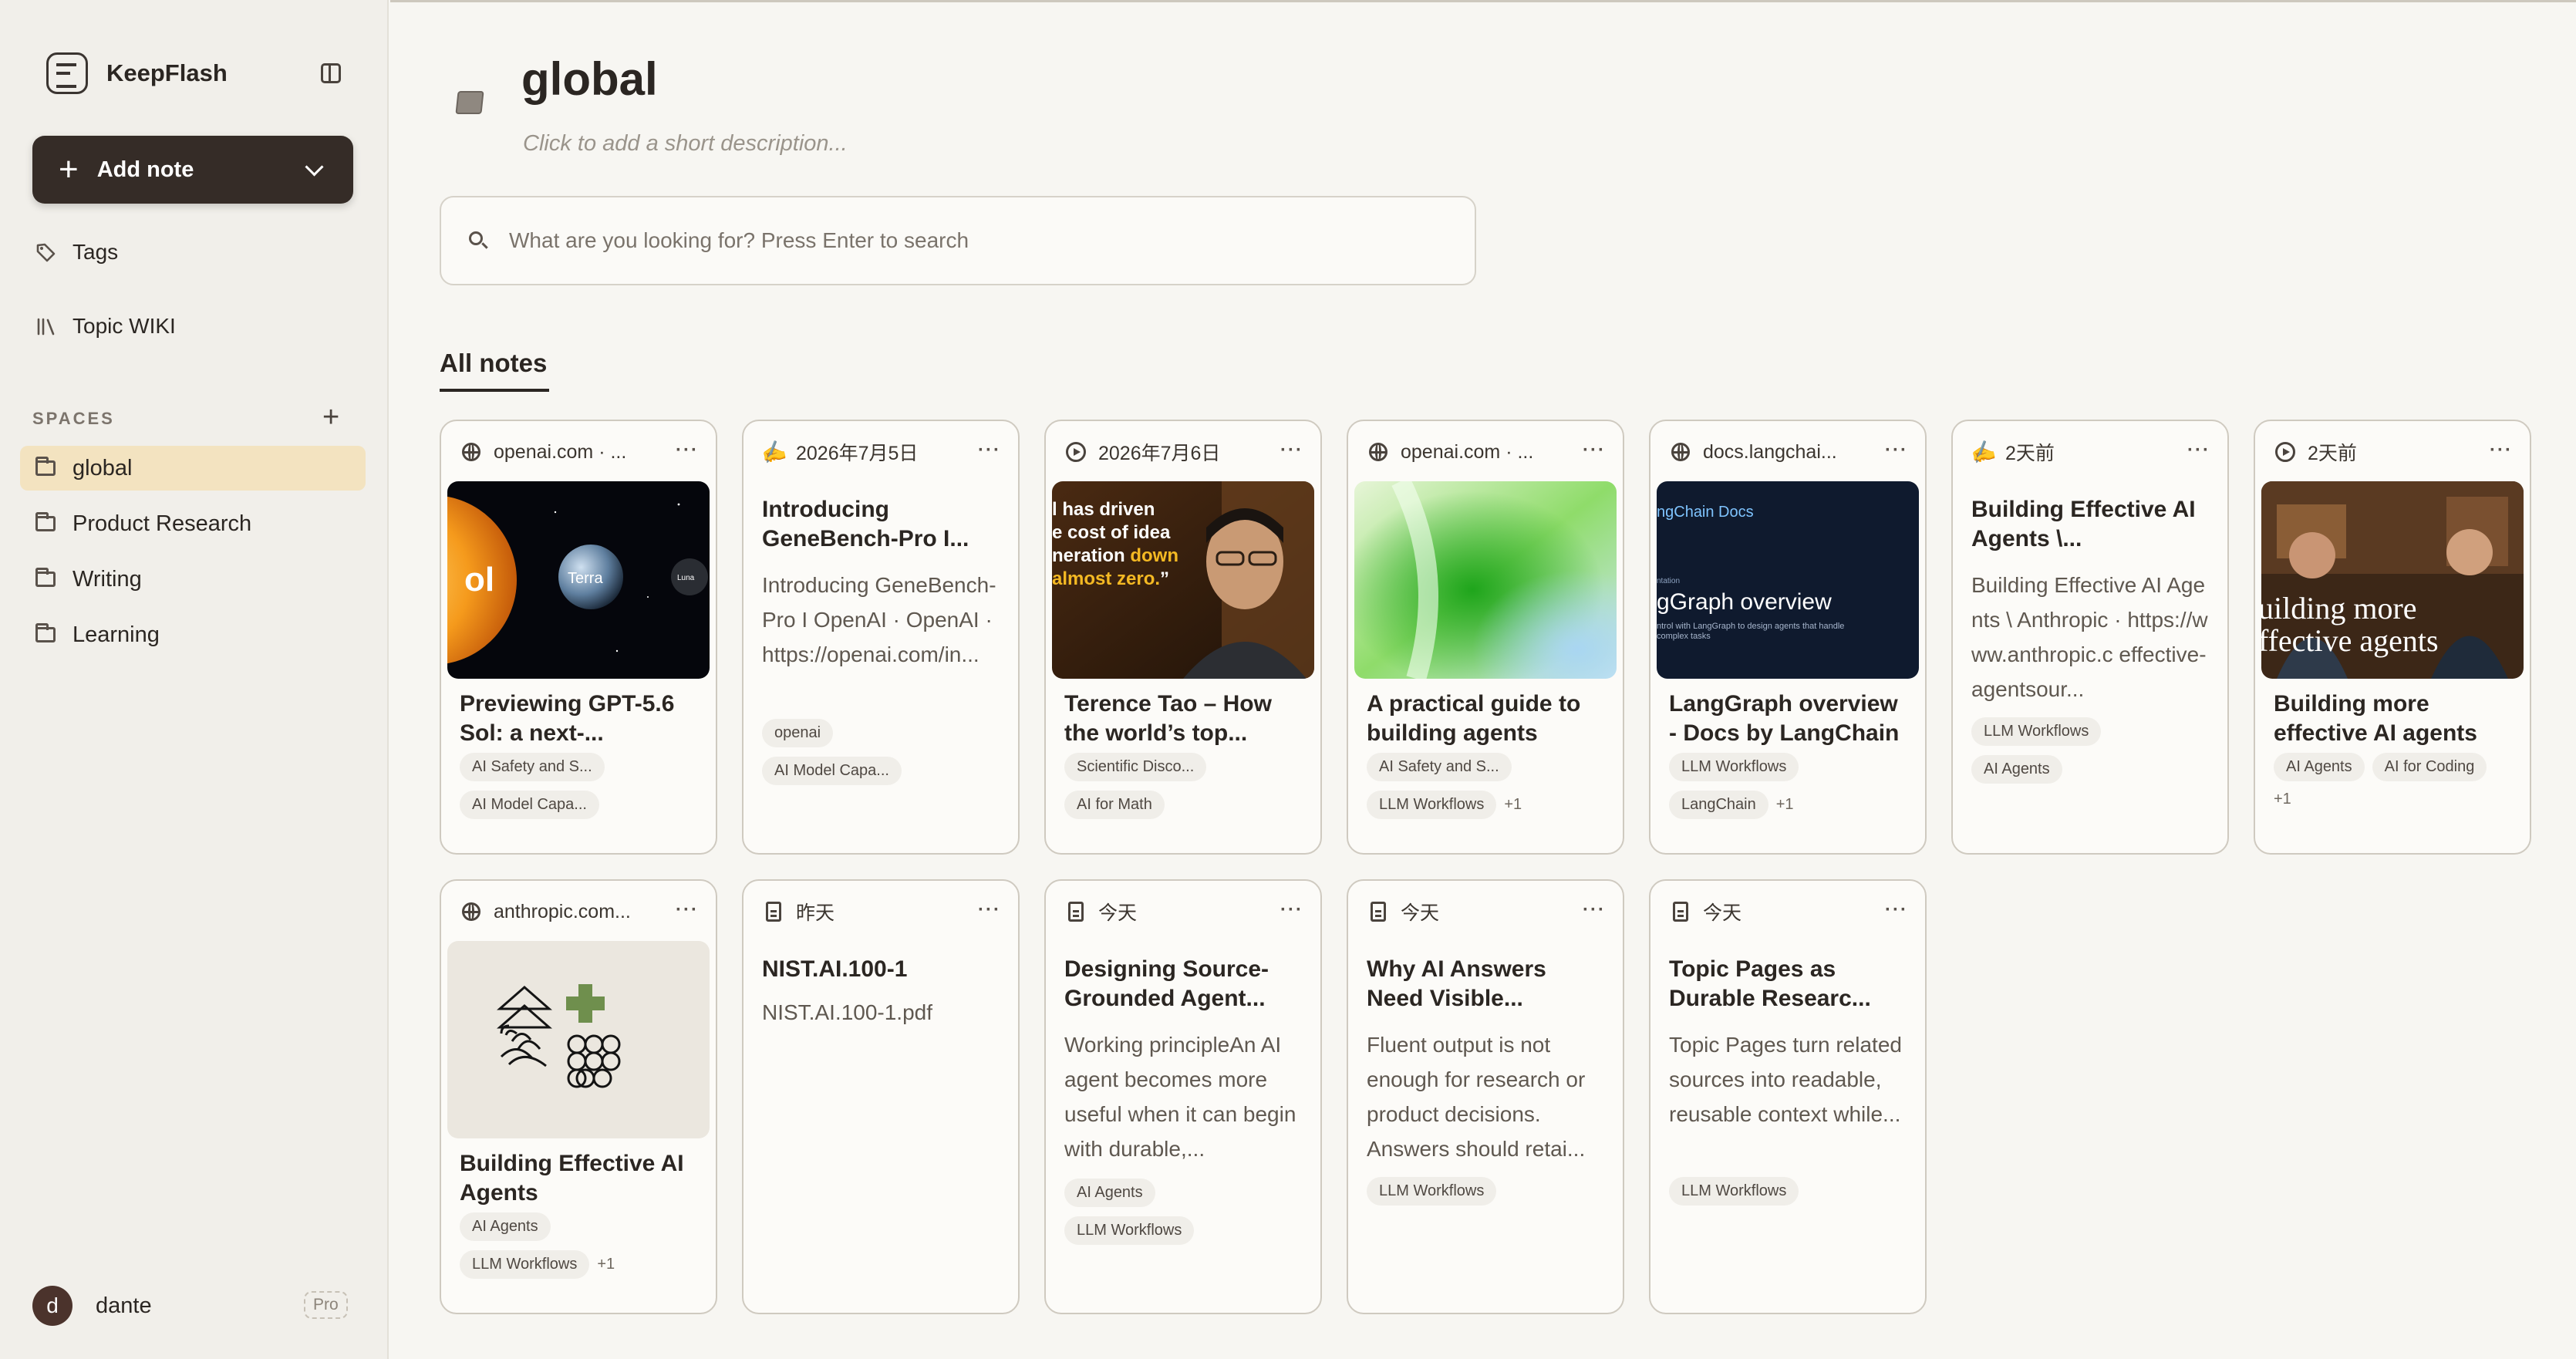 Image resolution: width=2576 pixels, height=1359 pixels. I want to click on search-bar, so click(958, 241).